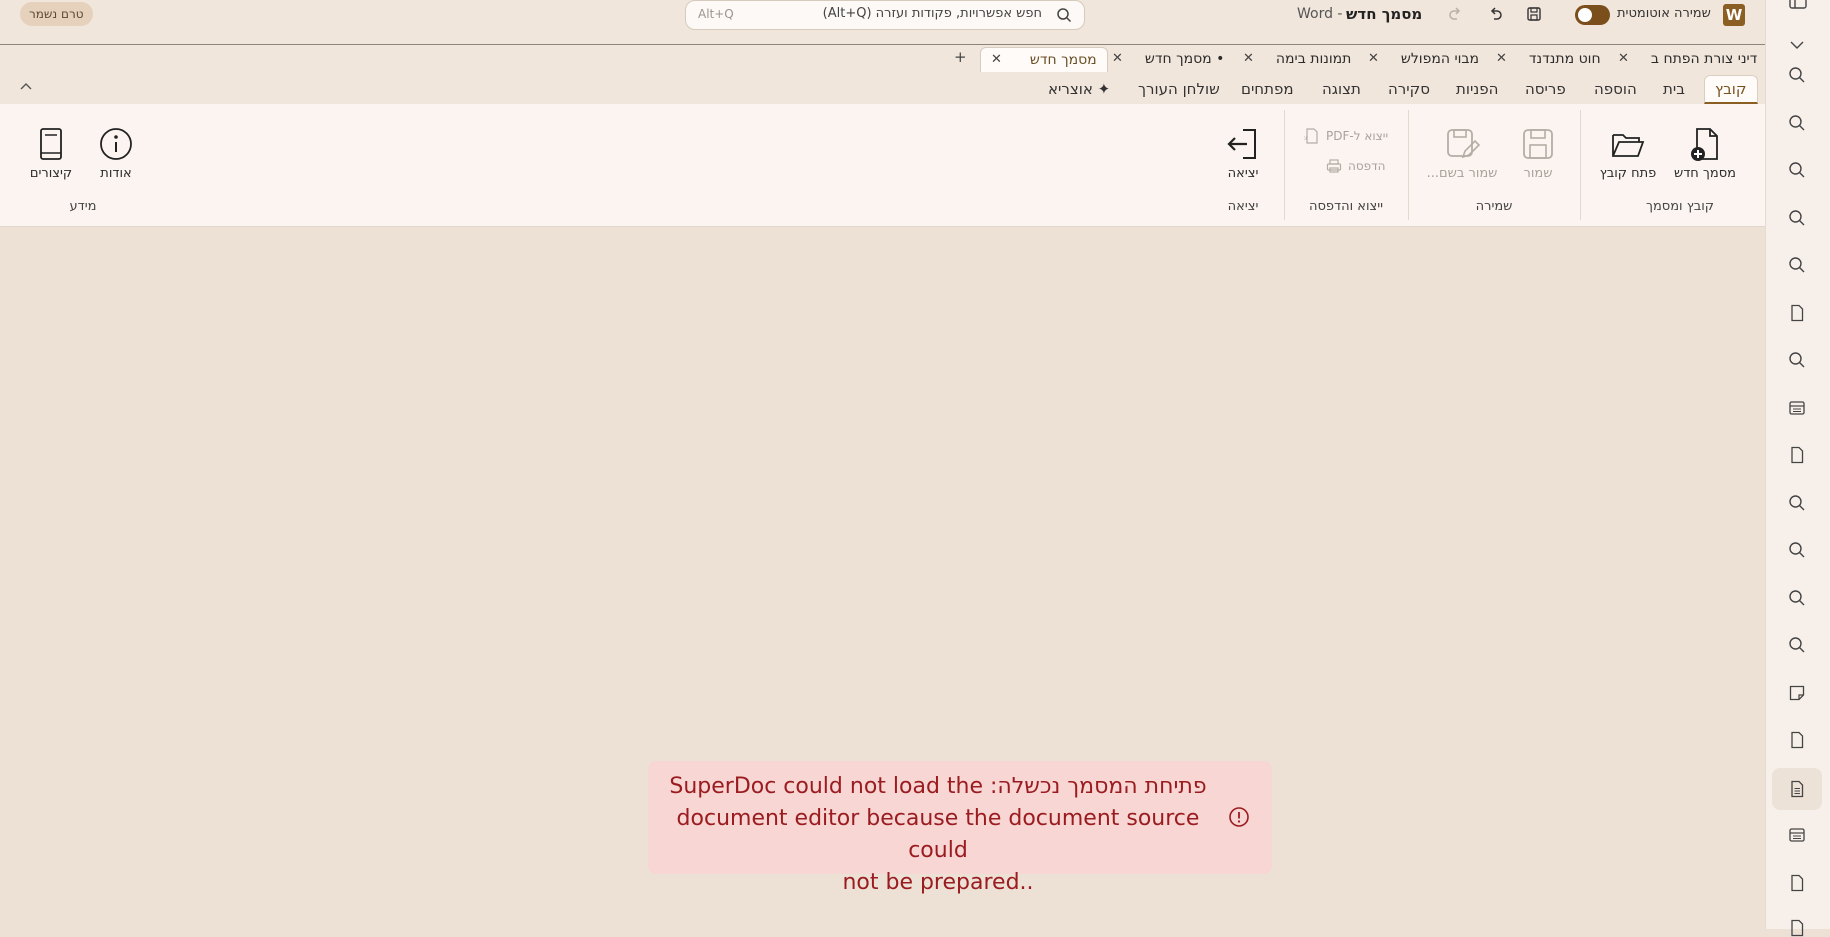 The width and height of the screenshot is (1830, 937). I want to click on tab-label: דיני צורת הפתח ב, so click(1704, 59).